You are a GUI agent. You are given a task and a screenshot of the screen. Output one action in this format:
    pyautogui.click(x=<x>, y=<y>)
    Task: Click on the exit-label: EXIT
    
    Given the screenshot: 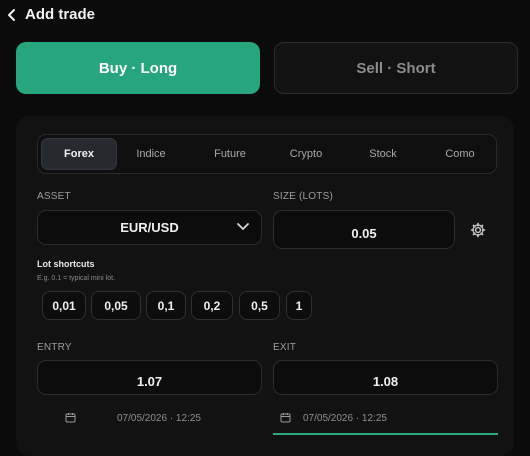 What is the action you would take?
    pyautogui.click(x=285, y=347)
    